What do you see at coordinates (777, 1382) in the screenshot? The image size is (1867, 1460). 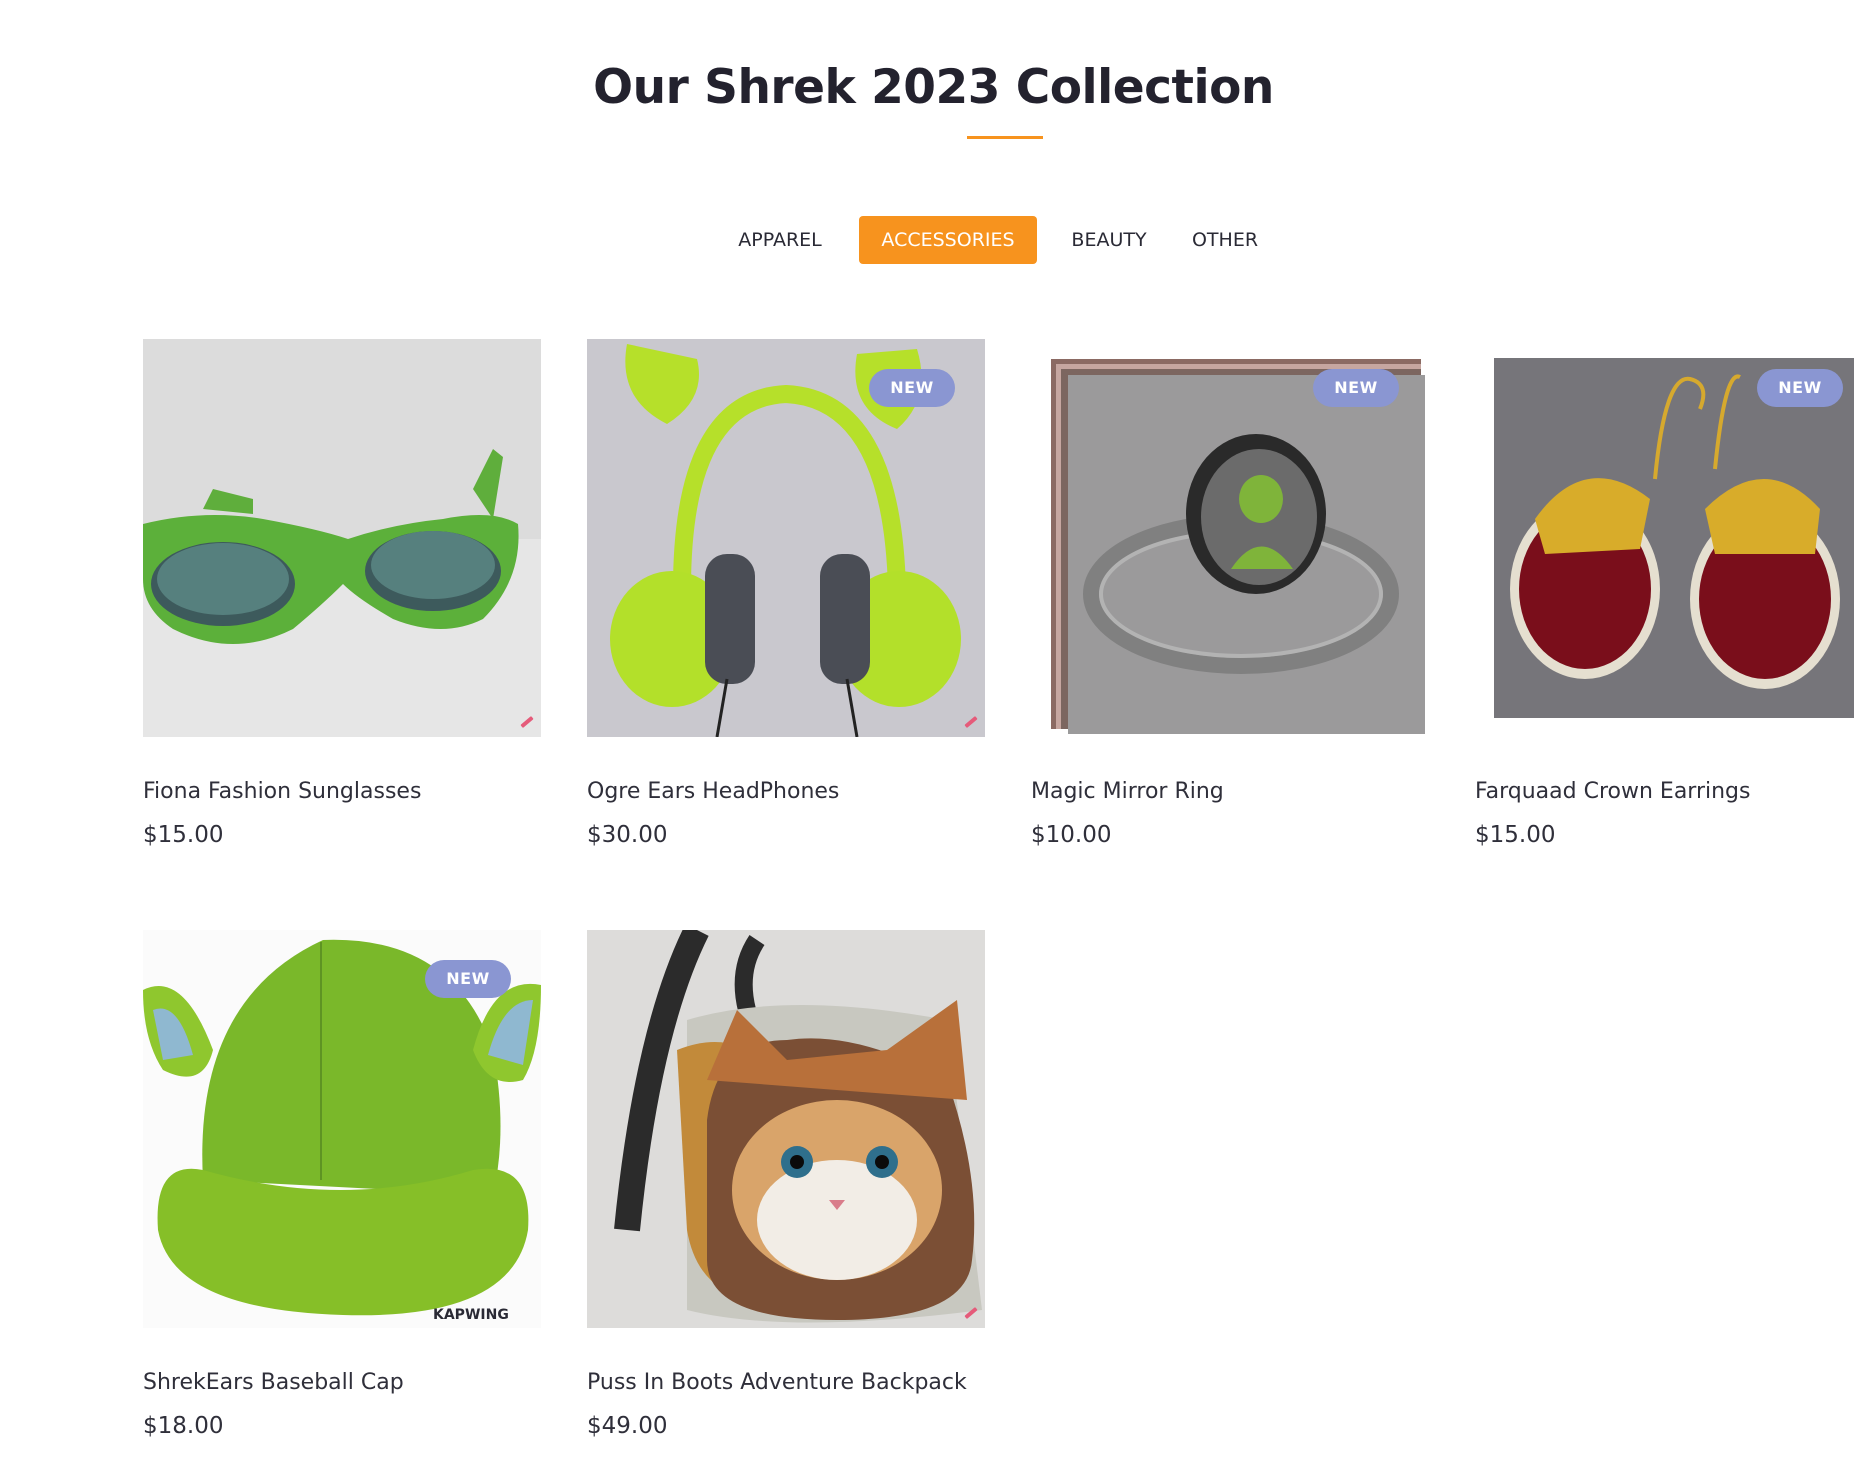 I see `product-name: Puss In Boots Adventure Backpack` at bounding box center [777, 1382].